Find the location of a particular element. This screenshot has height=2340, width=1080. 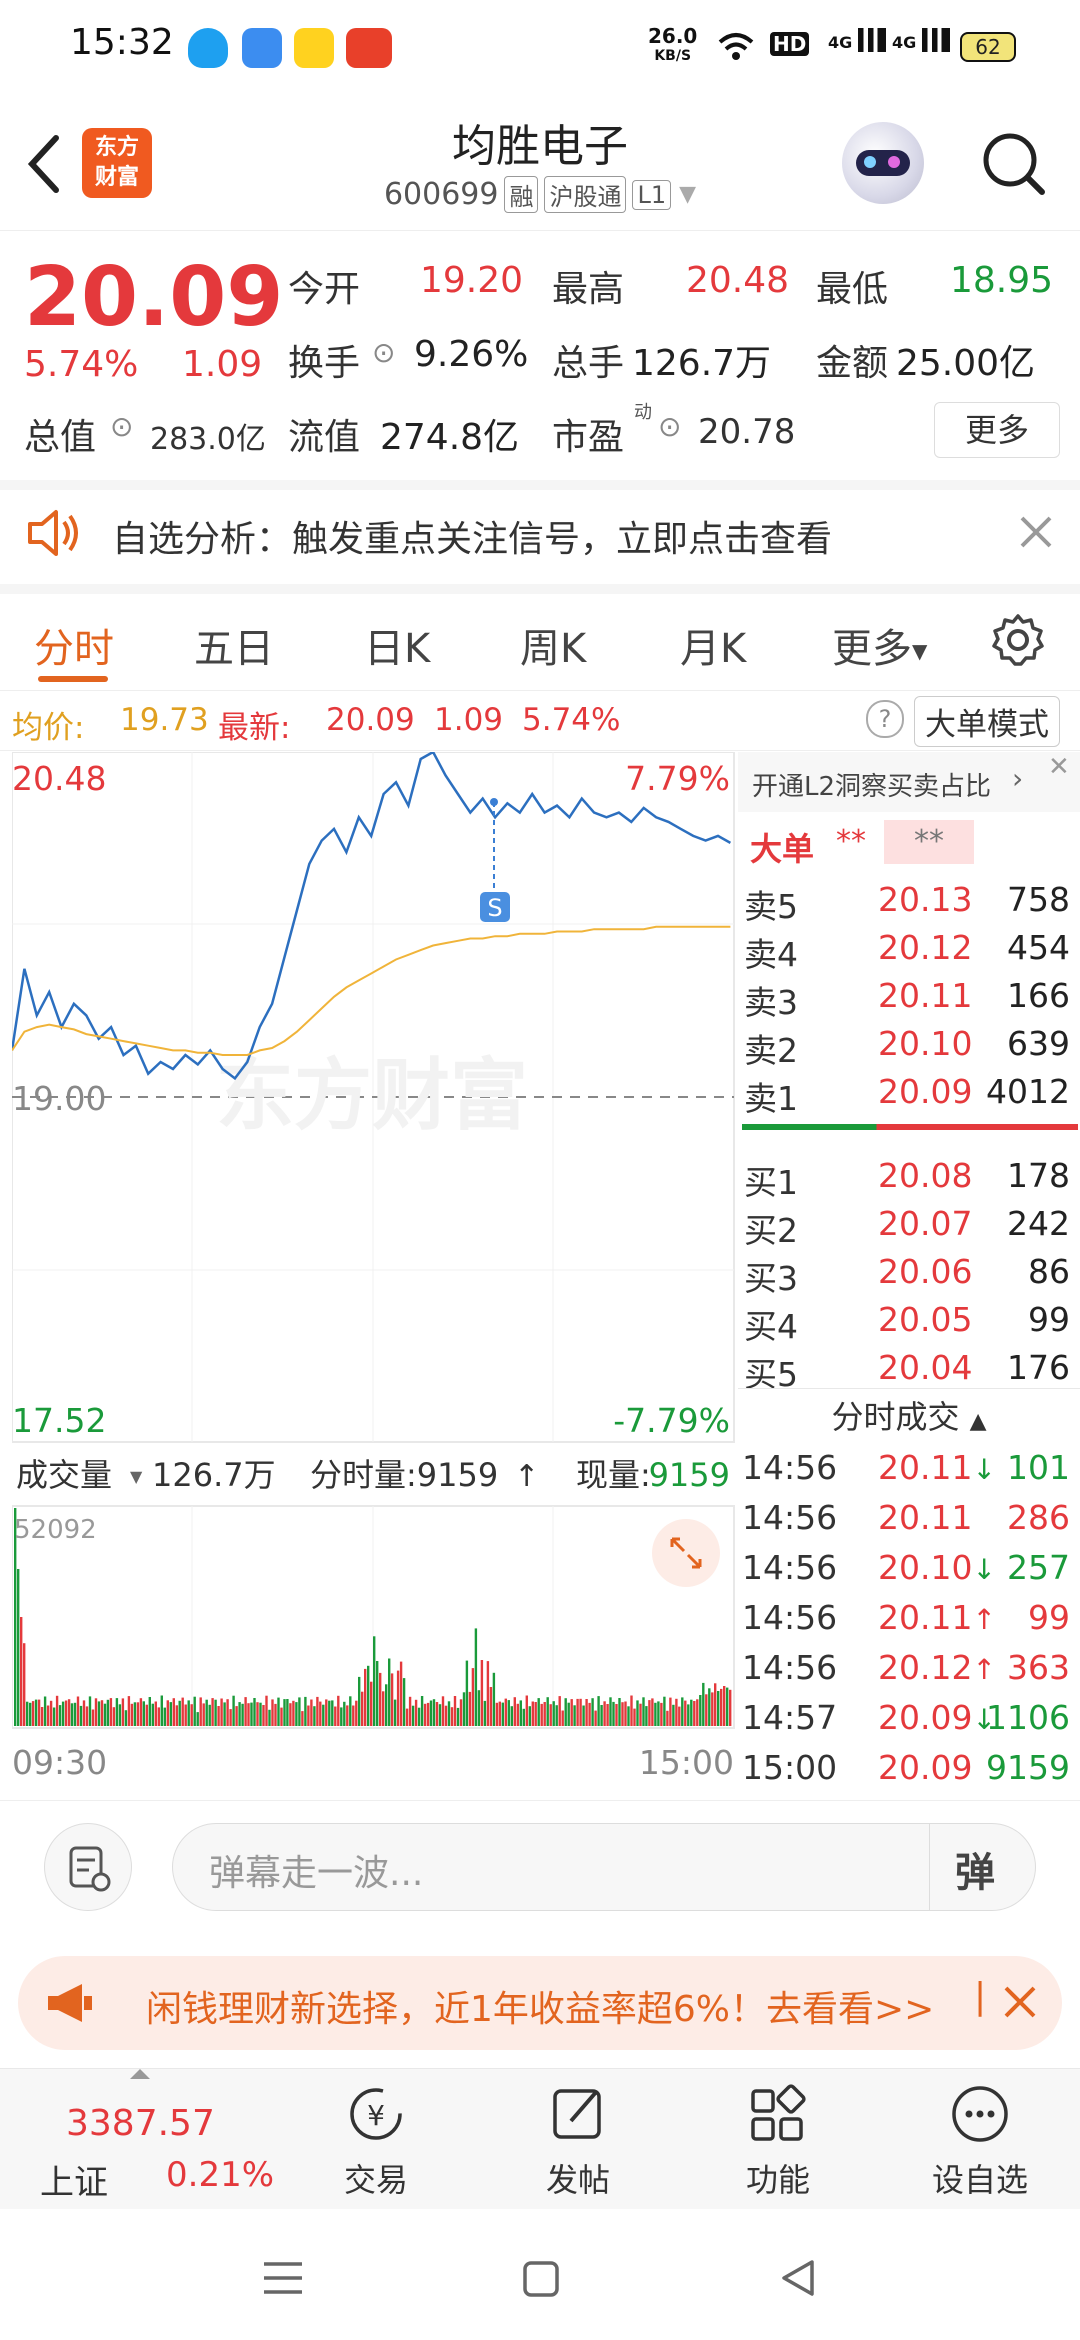

danmu-send-button: 弹 is located at coordinates (975, 1869).